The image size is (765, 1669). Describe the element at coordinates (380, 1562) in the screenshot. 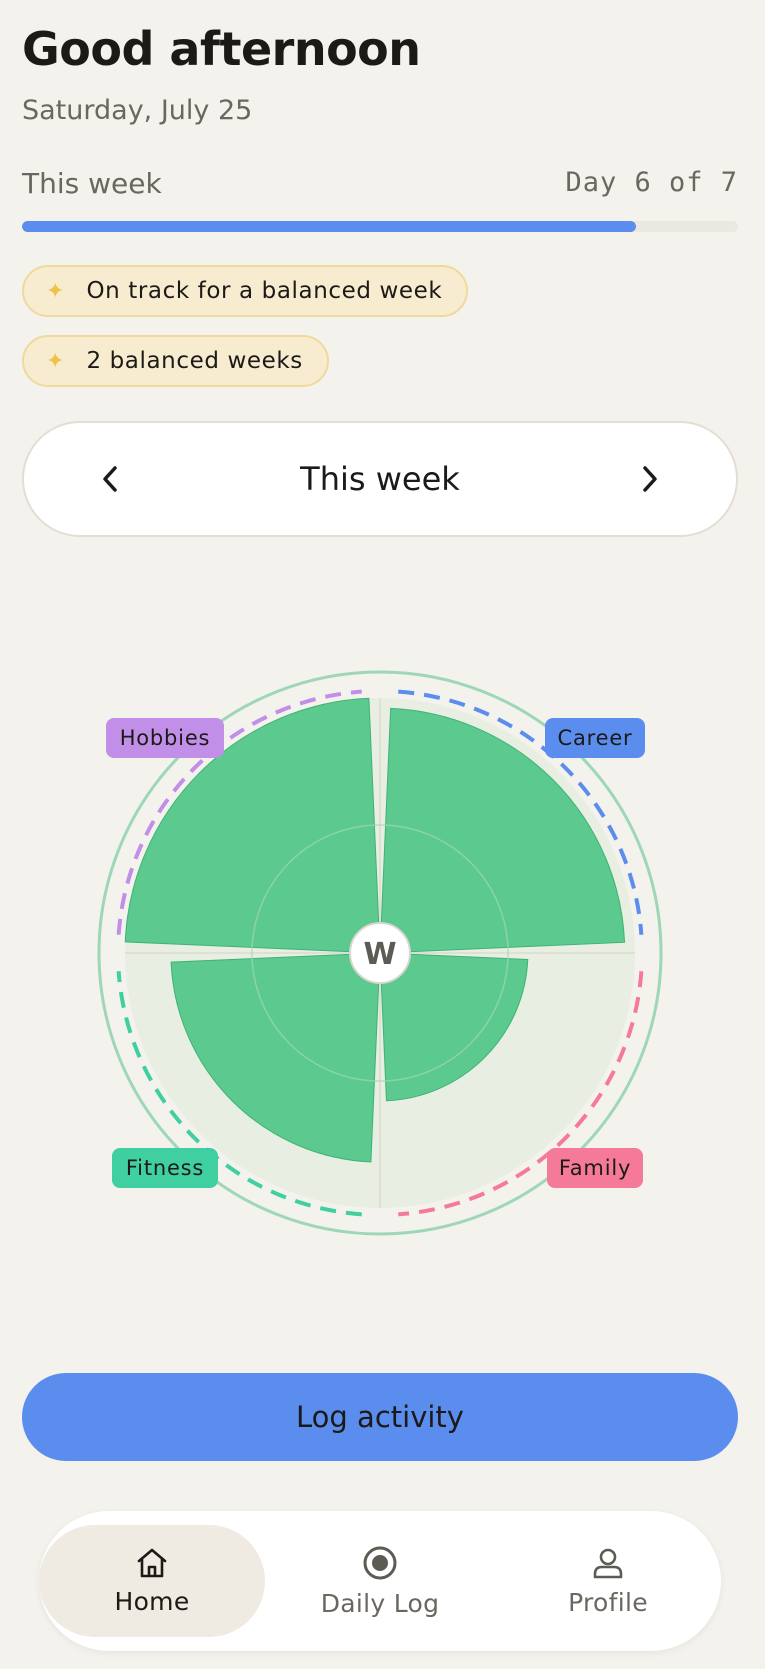

I see `record-icon` at that location.